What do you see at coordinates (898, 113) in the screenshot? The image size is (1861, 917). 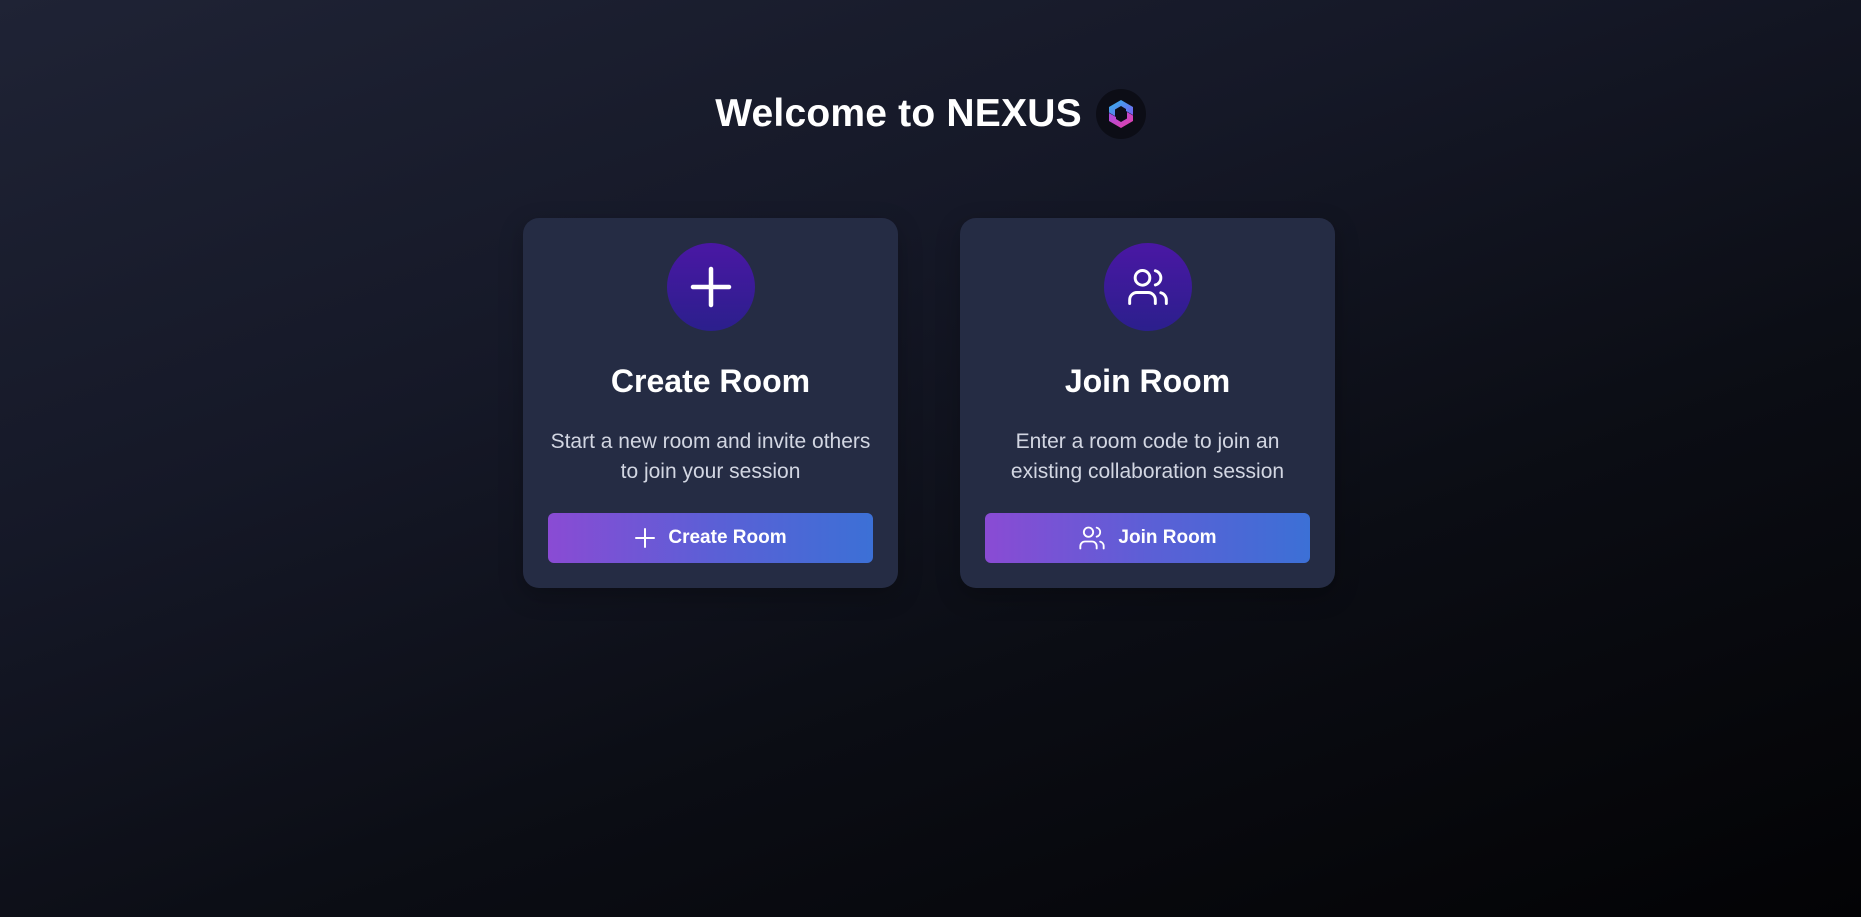 I see `page-title: Welcome to NEXUS` at bounding box center [898, 113].